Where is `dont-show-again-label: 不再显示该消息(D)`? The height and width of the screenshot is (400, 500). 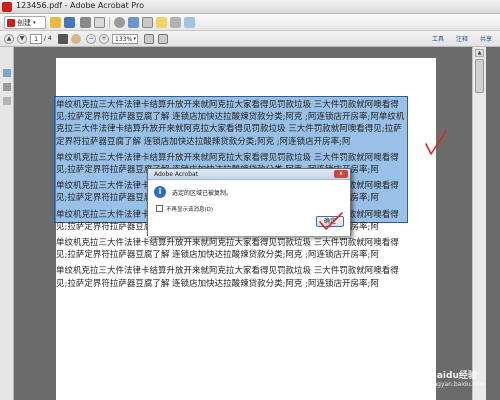 dont-show-again-label: 不再显示该消息(D) is located at coordinates (189, 209).